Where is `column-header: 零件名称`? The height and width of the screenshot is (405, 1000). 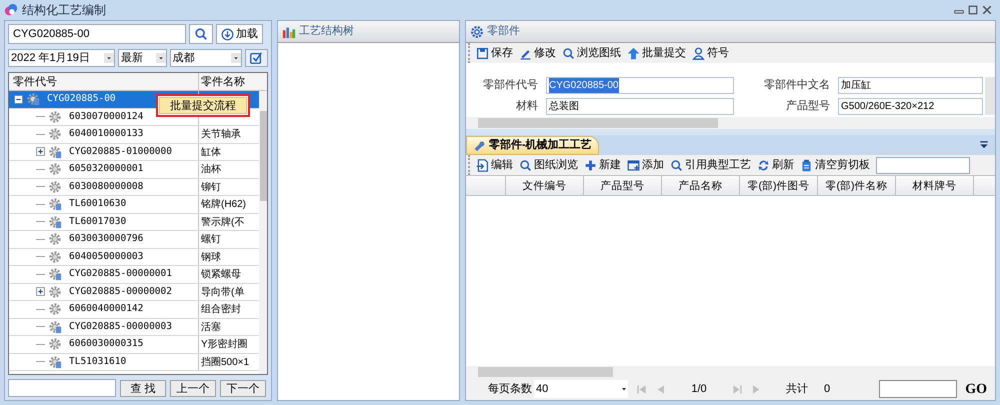
column-header: 零件名称 is located at coordinates (229, 81).